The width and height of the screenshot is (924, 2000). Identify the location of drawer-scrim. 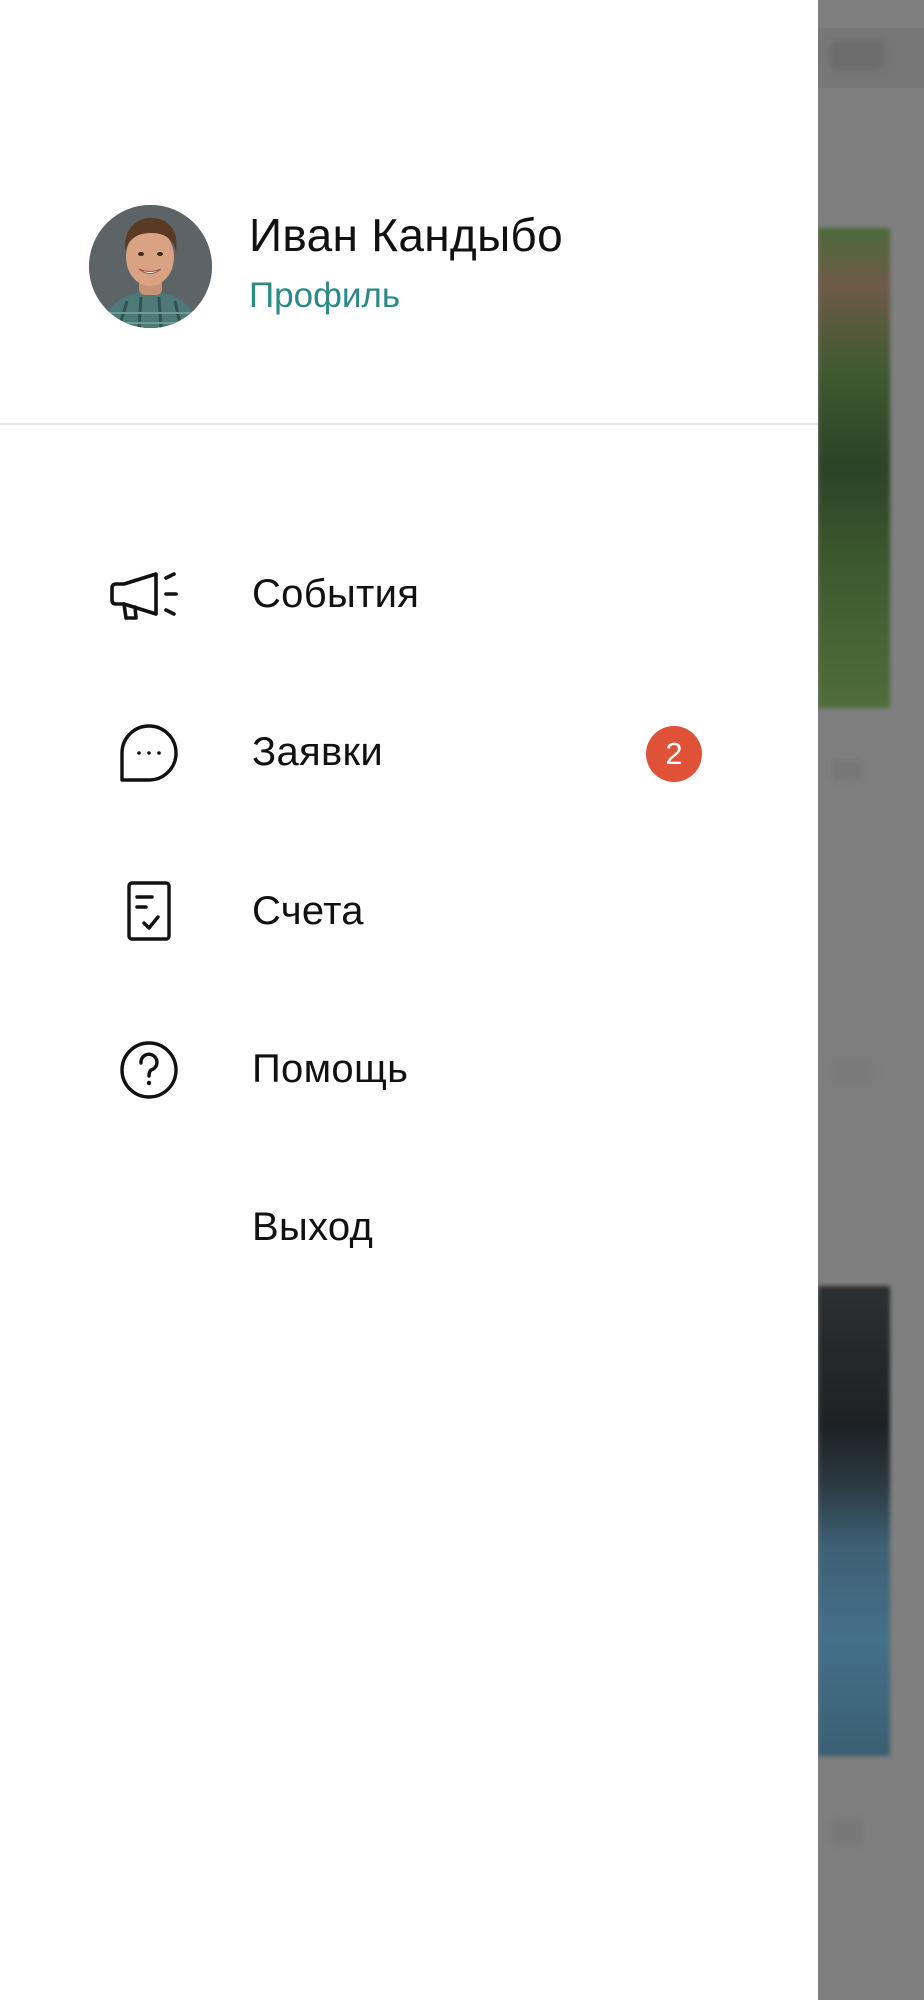
(871, 1000).